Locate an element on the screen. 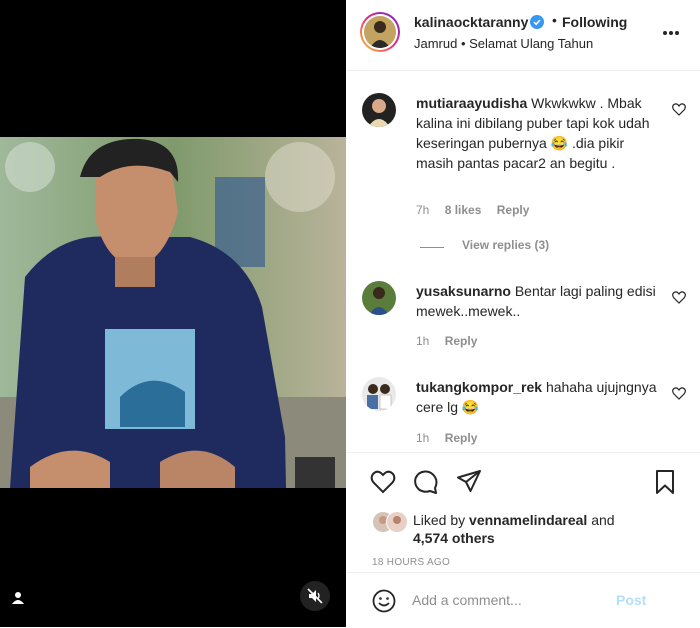 Image resolution: width=700 pixels, height=628 pixels. comment-likes: 8 likes is located at coordinates (463, 210).